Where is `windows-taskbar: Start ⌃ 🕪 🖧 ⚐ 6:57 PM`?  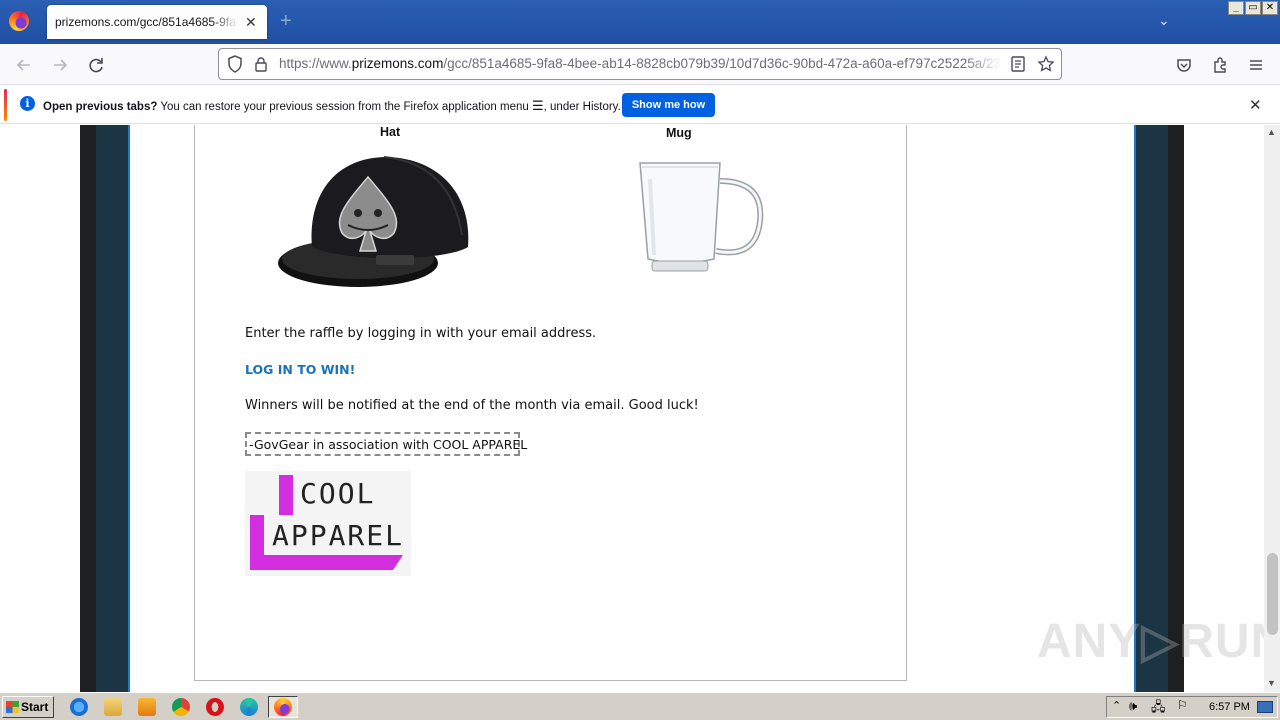 windows-taskbar: Start ⌃ 🕪 🖧 ⚐ 6:57 PM is located at coordinates (640, 706).